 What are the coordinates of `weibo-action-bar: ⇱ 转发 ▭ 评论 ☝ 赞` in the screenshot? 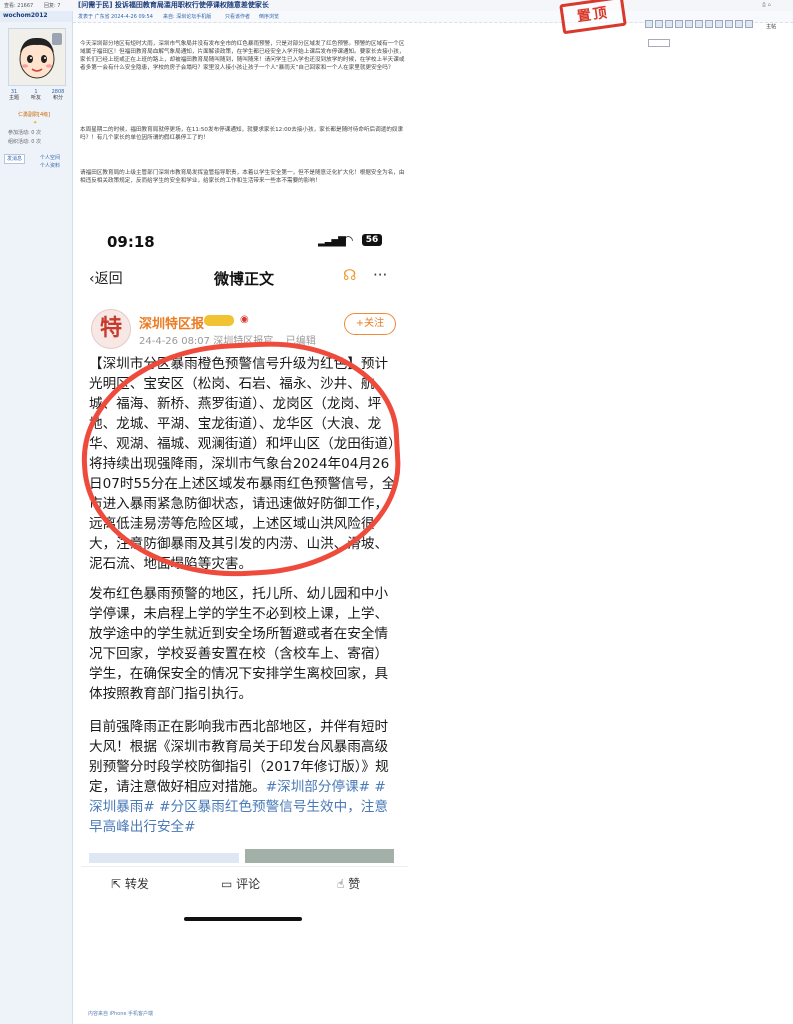 It's located at (244, 882).